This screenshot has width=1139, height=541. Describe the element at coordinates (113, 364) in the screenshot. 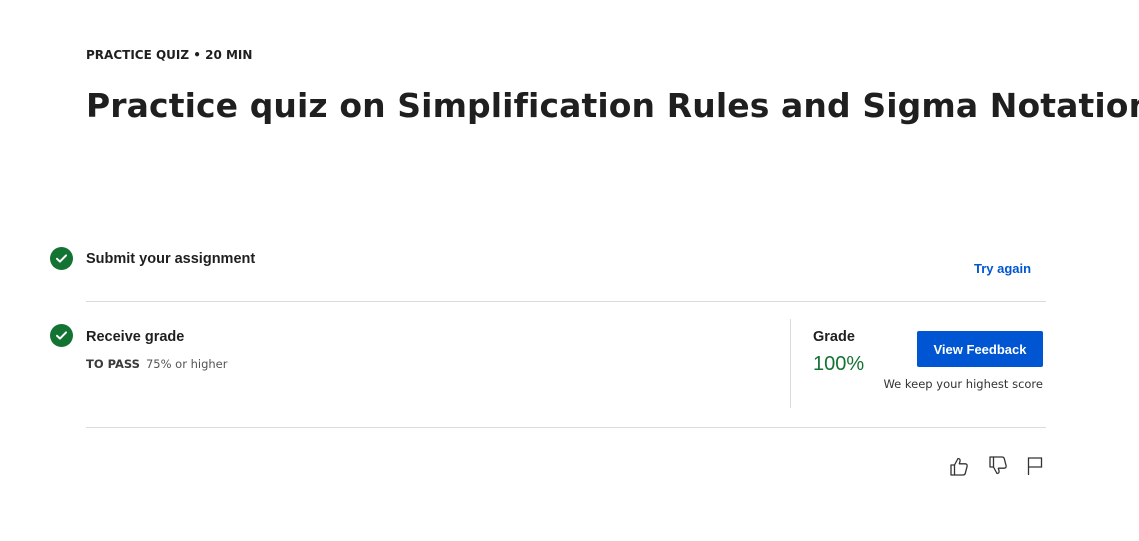

I see `pass-requirement-key: TO PASS` at that location.